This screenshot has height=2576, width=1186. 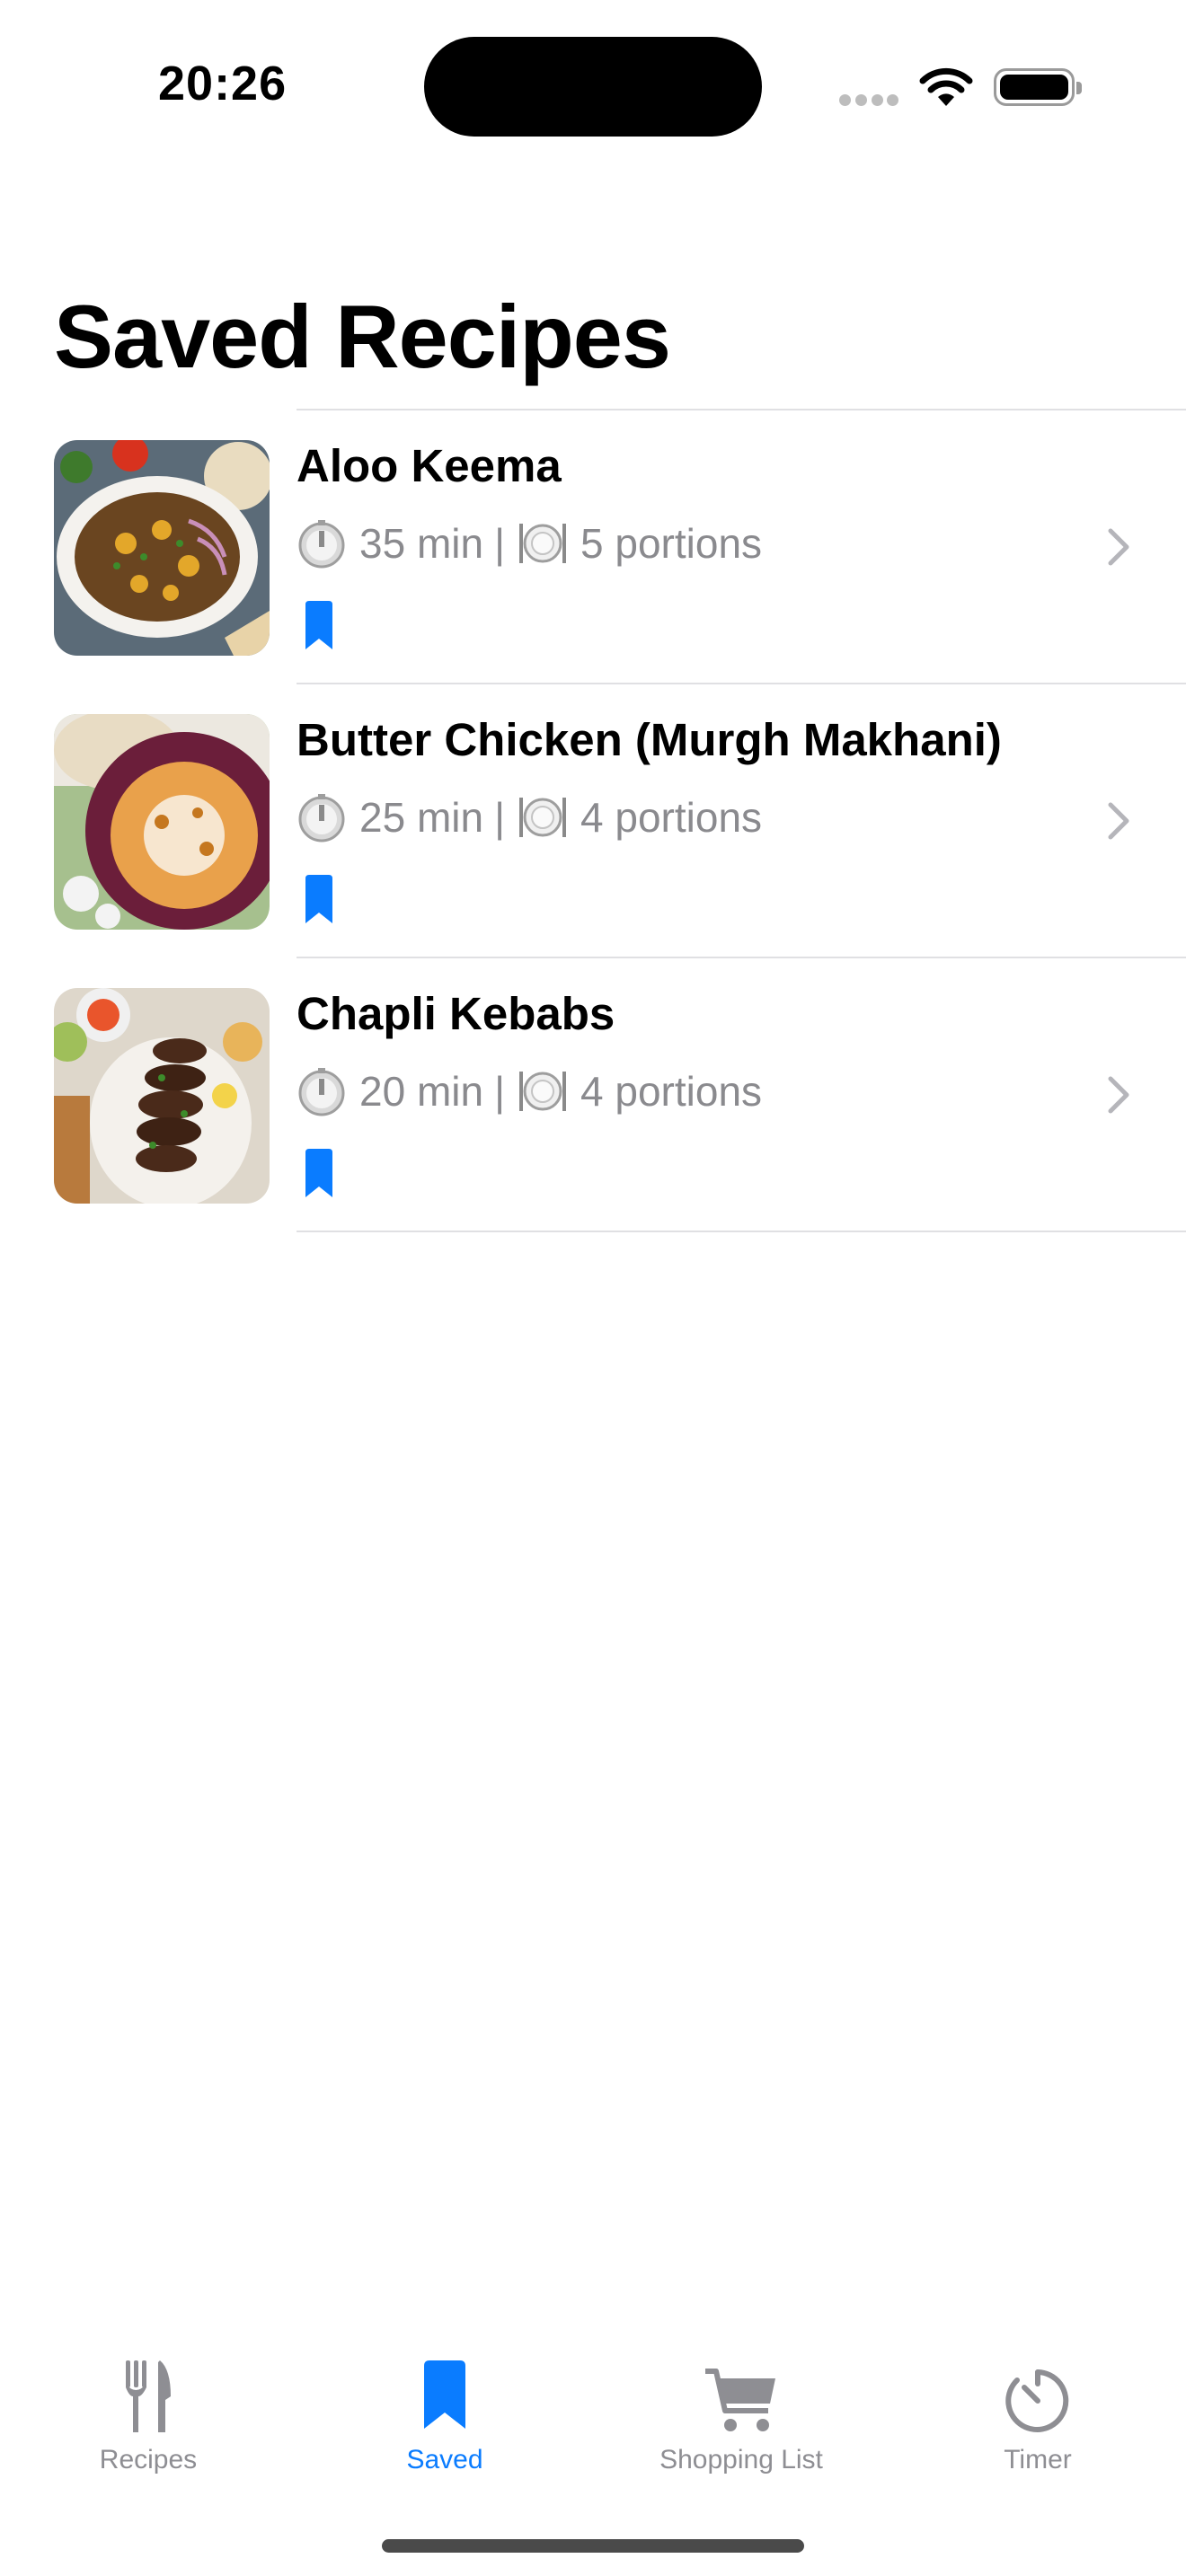 What do you see at coordinates (421, 1091) in the screenshot?
I see `recipe-time: 20 min` at bounding box center [421, 1091].